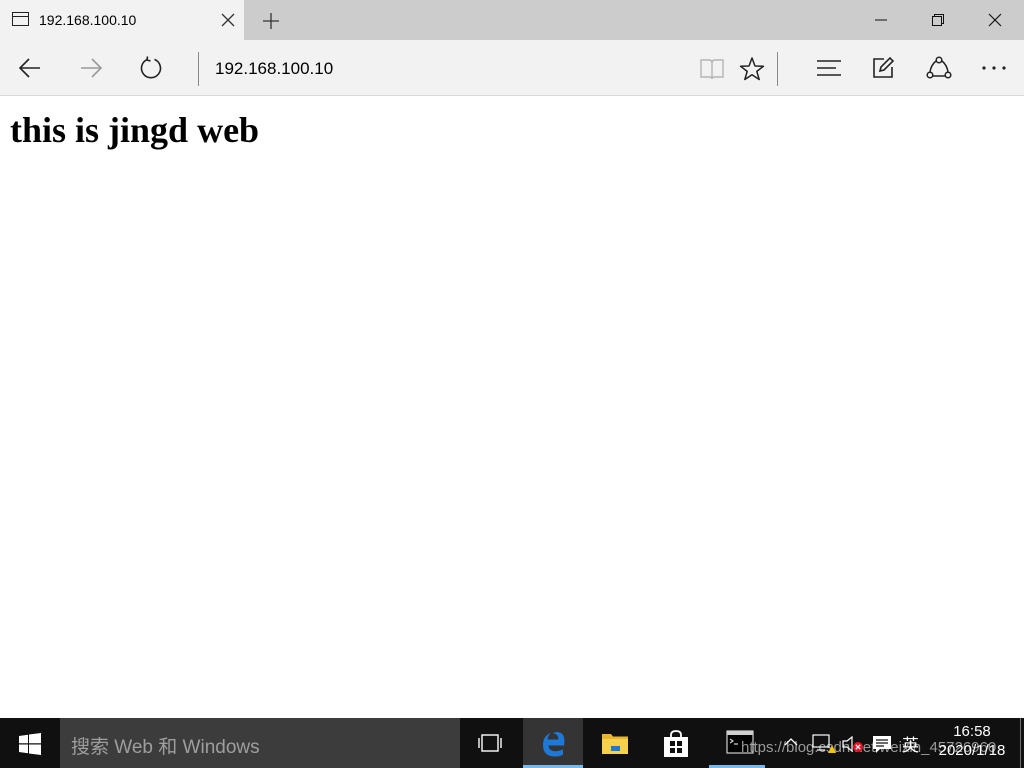 Image resolution: width=1024 pixels, height=768 pixels. I want to click on minimize-button, so click(881, 20).